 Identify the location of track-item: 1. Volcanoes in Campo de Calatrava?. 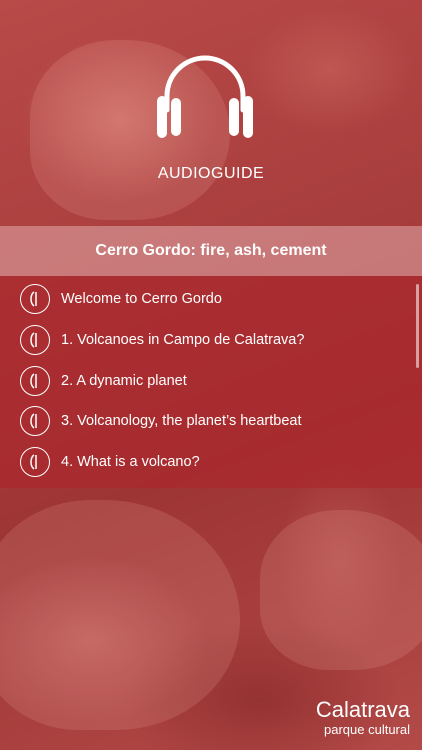
(207, 340).